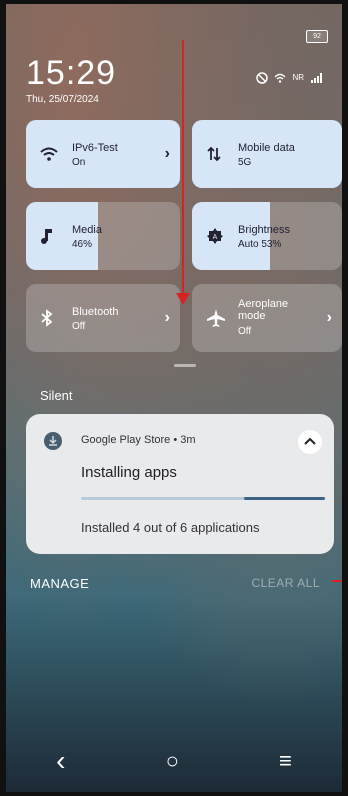 The width and height of the screenshot is (348, 796). Describe the element at coordinates (95, 148) in the screenshot. I see `tile-wifi-title: IPv6-Test` at that location.